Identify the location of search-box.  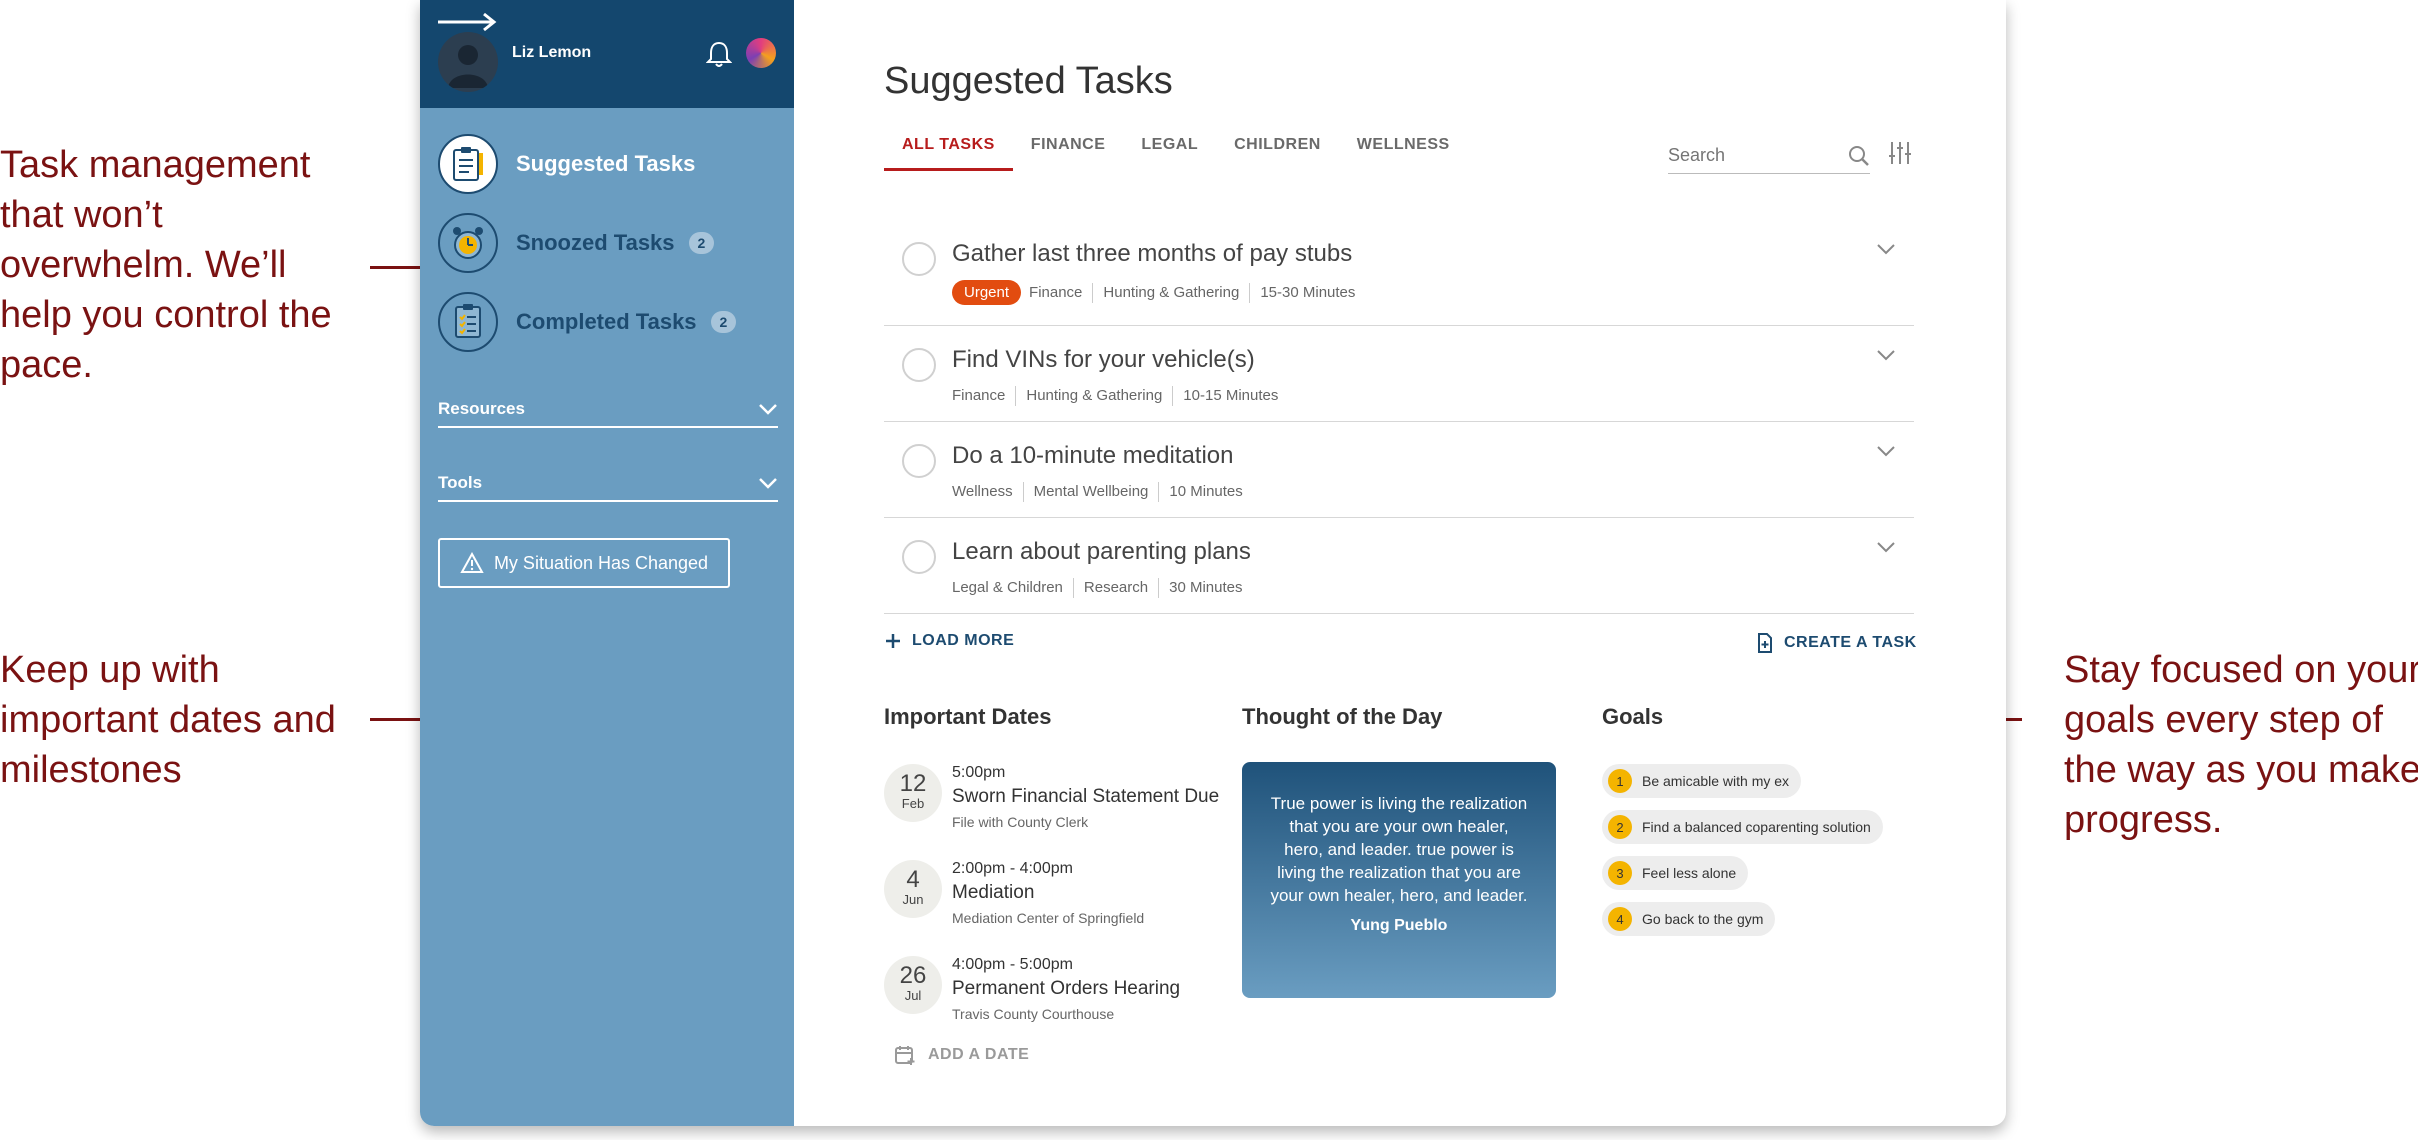
(1769, 156).